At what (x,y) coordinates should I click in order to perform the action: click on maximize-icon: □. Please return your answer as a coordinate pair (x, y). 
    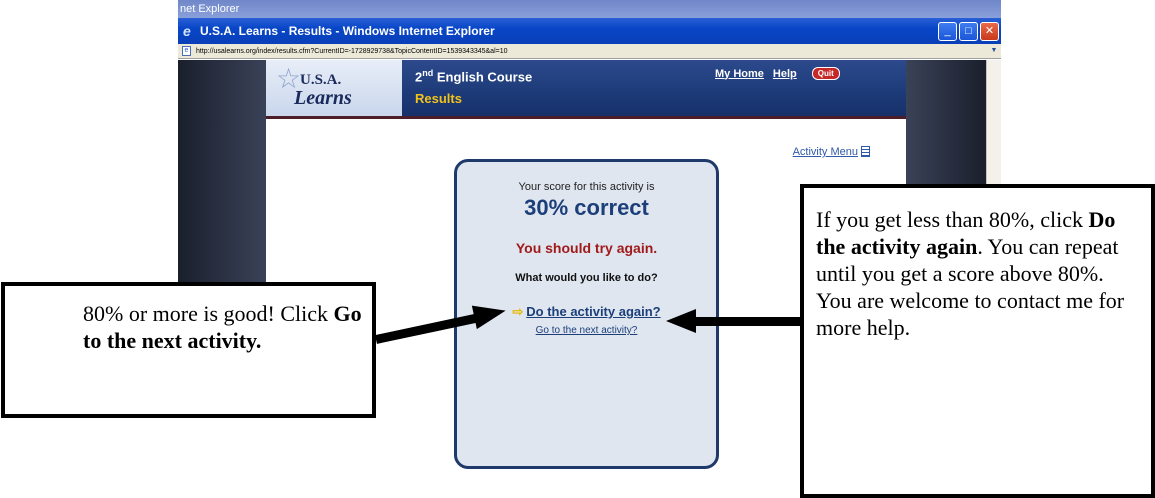
    Looking at the image, I should click on (968, 31).